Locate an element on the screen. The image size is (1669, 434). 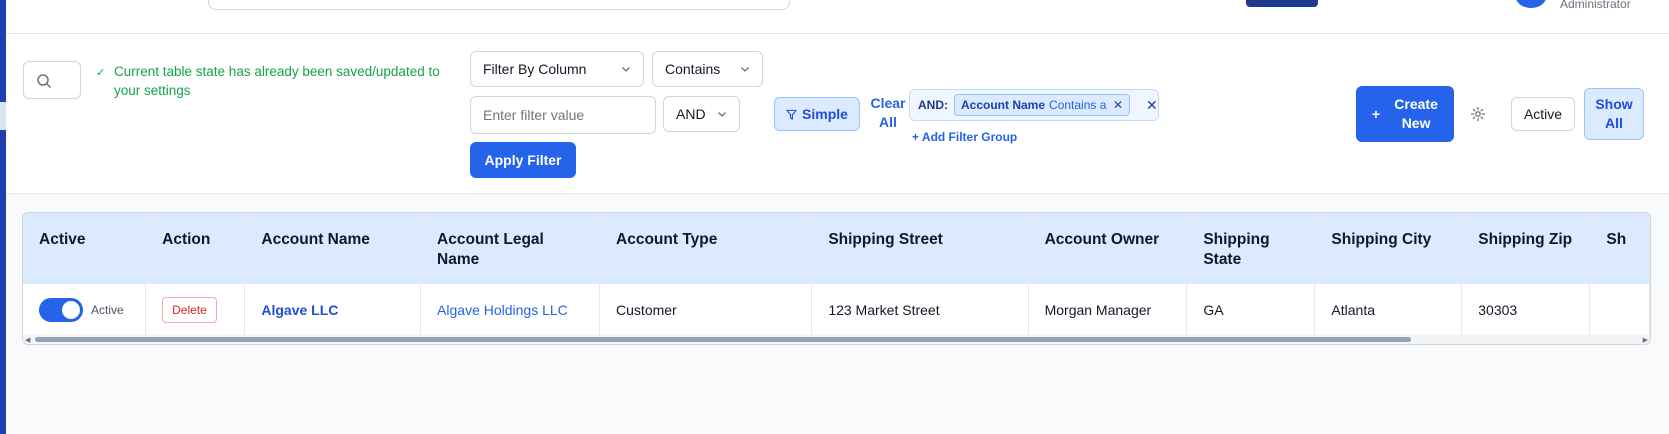
apply-filter-button: Apply Filter is located at coordinates (523, 160).